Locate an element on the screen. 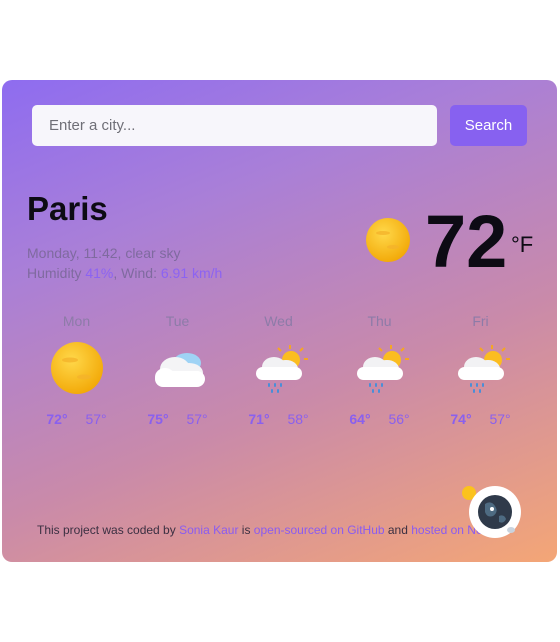  forecast-max: 75° is located at coordinates (158, 419).